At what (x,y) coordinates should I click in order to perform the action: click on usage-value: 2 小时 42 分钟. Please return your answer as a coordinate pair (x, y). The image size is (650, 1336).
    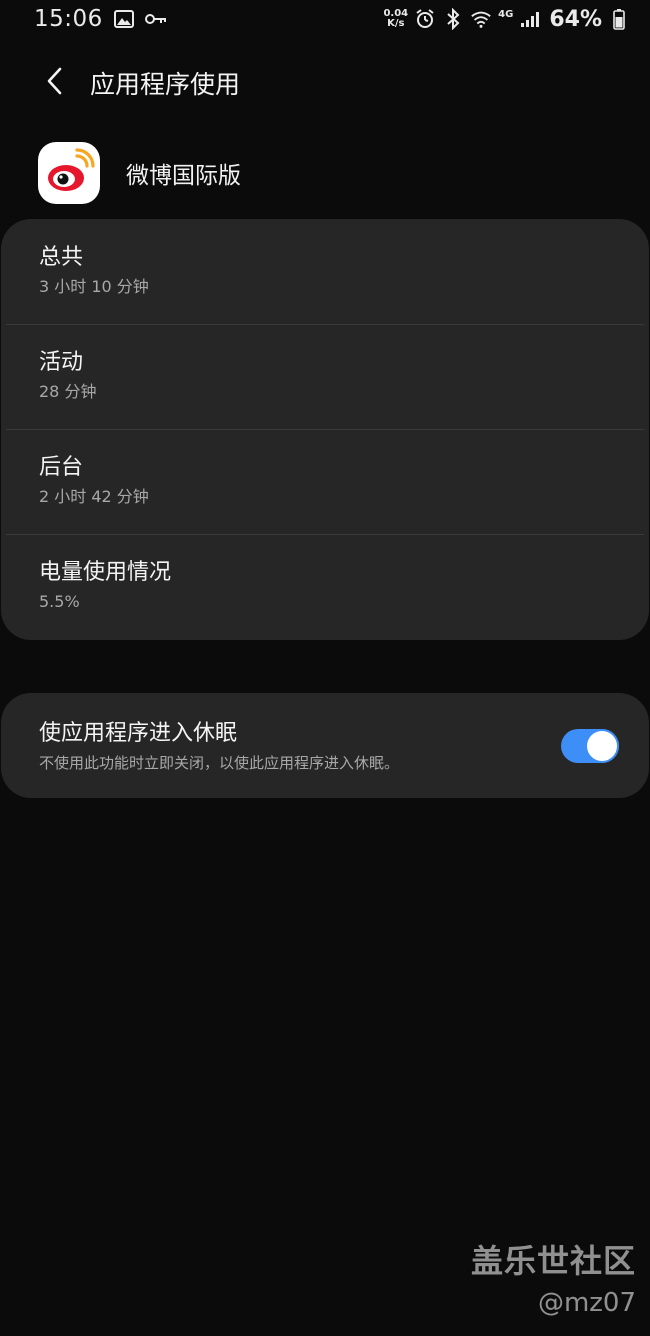
    Looking at the image, I should click on (94, 496).